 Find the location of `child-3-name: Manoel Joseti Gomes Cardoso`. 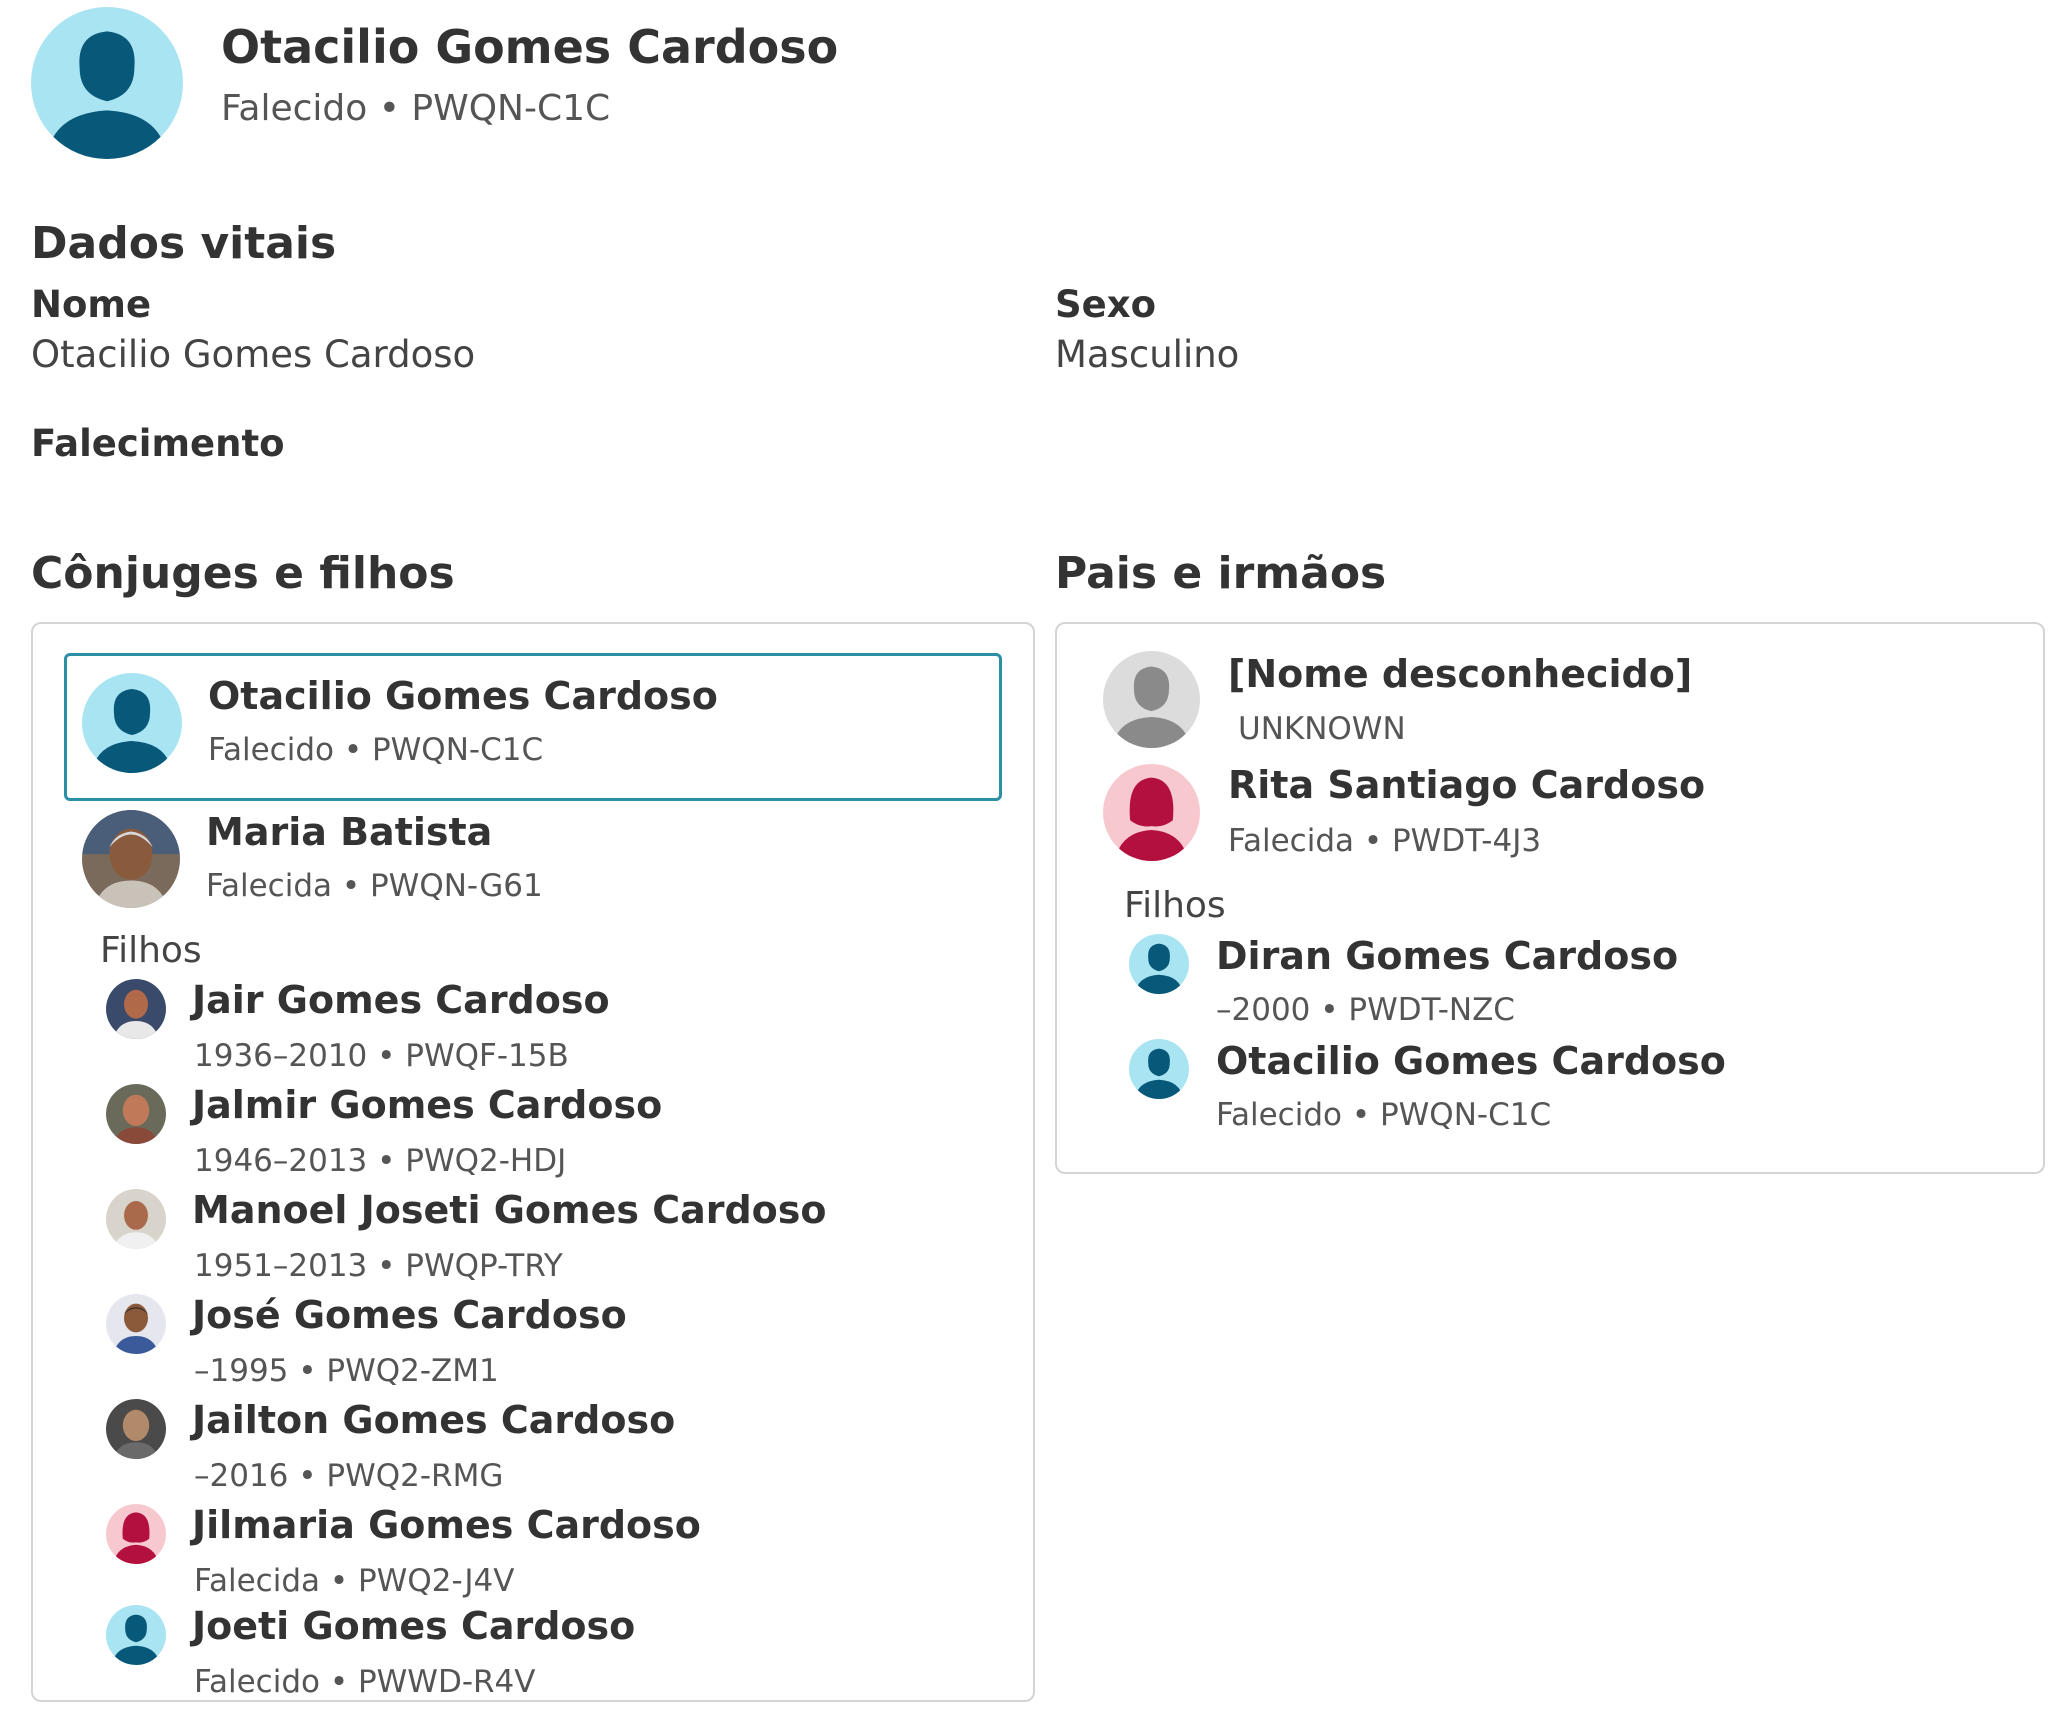

child-3-name: Manoel Joseti Gomes Cardoso is located at coordinates (509, 1210).